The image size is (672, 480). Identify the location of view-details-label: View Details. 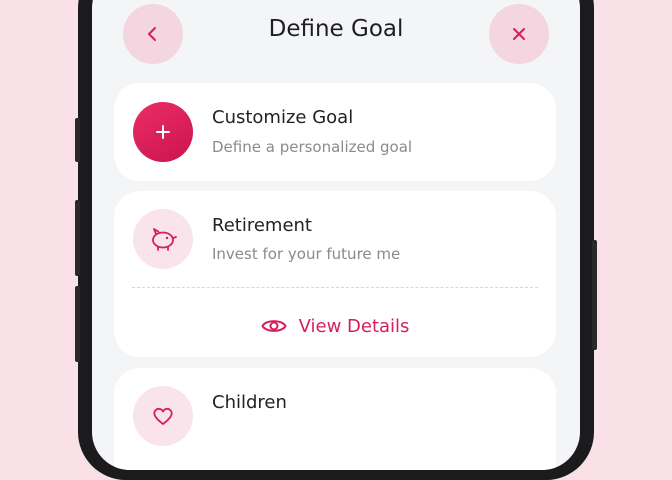
(354, 326).